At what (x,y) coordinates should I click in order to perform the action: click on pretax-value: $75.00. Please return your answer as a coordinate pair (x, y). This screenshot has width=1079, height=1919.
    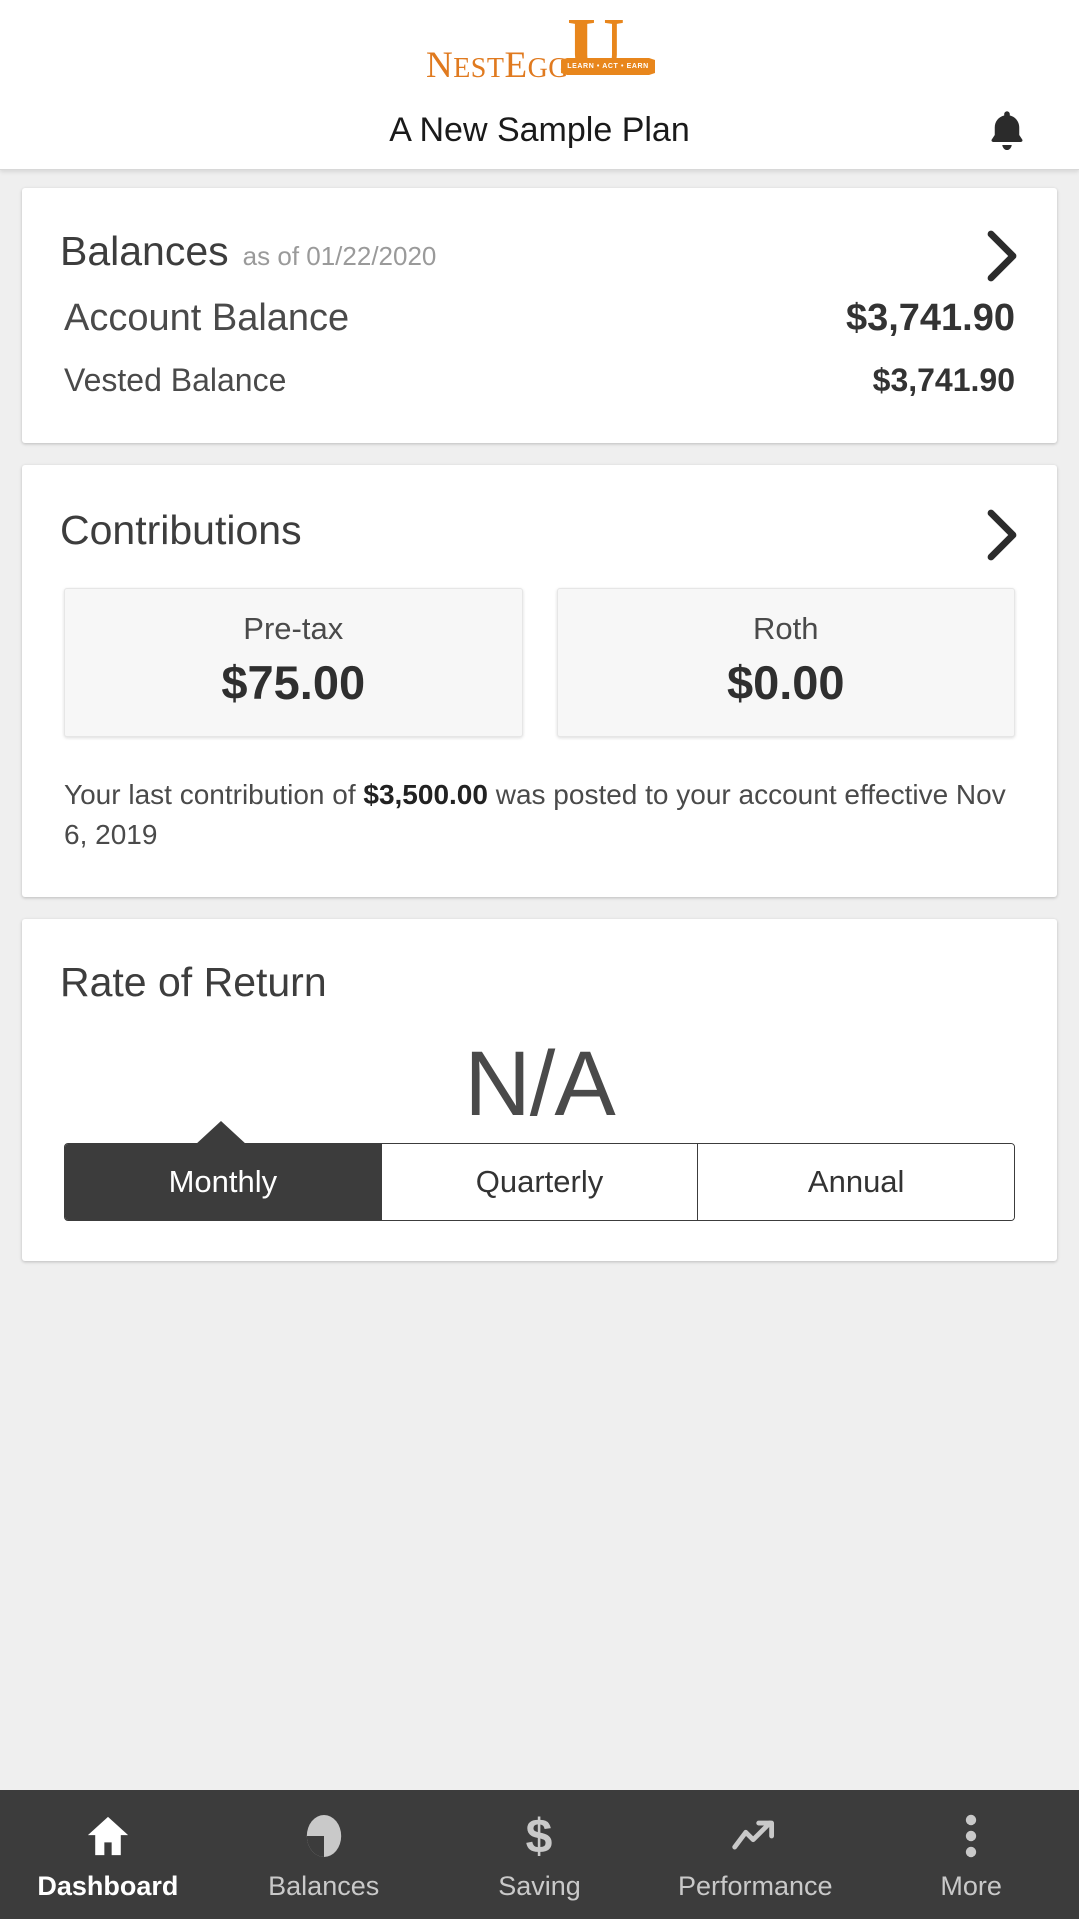
    Looking at the image, I should click on (293, 682).